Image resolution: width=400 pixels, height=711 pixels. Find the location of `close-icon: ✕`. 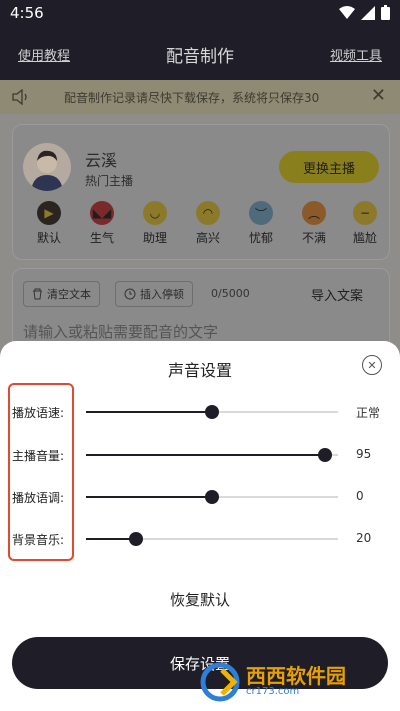

close-icon: ✕ is located at coordinates (372, 365).